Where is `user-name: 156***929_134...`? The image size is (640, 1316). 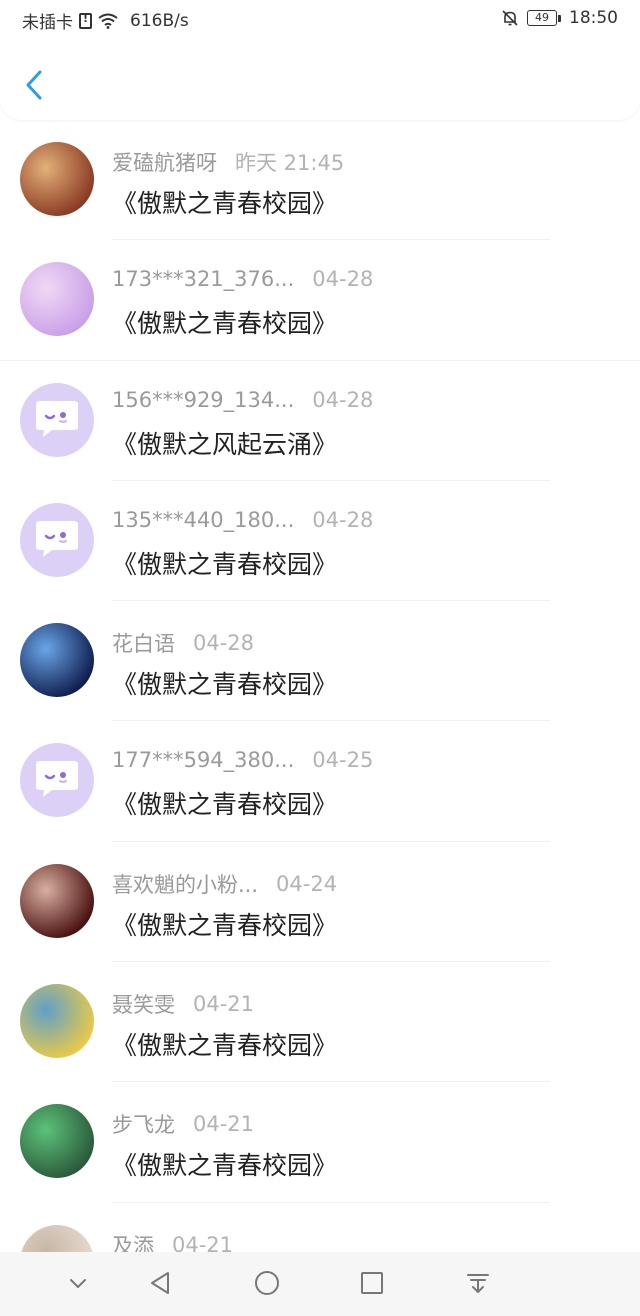
user-name: 156***929_134... is located at coordinates (203, 399).